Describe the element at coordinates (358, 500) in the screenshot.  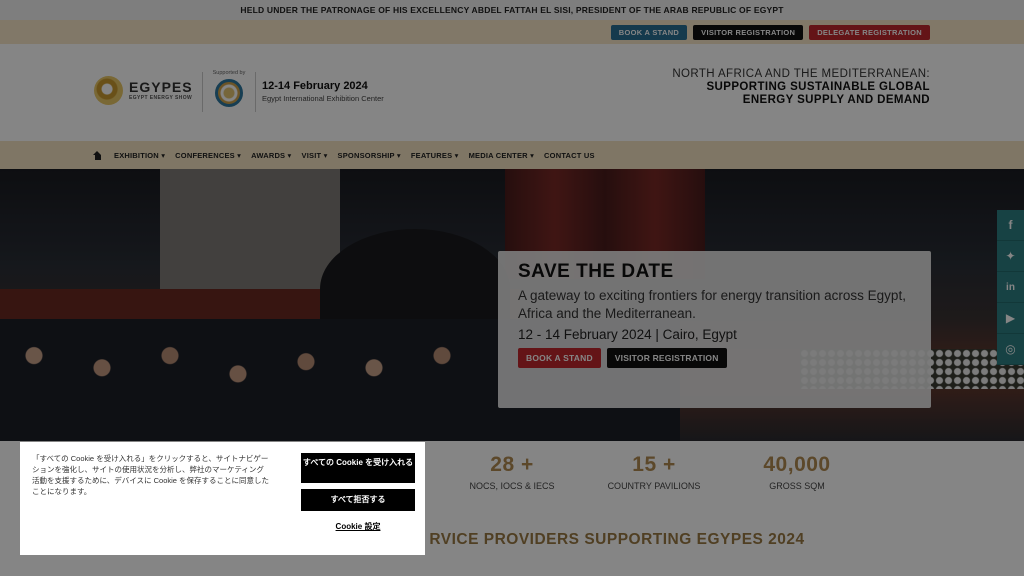
I see `reject-all-cookies-button: すべて拒否する` at that location.